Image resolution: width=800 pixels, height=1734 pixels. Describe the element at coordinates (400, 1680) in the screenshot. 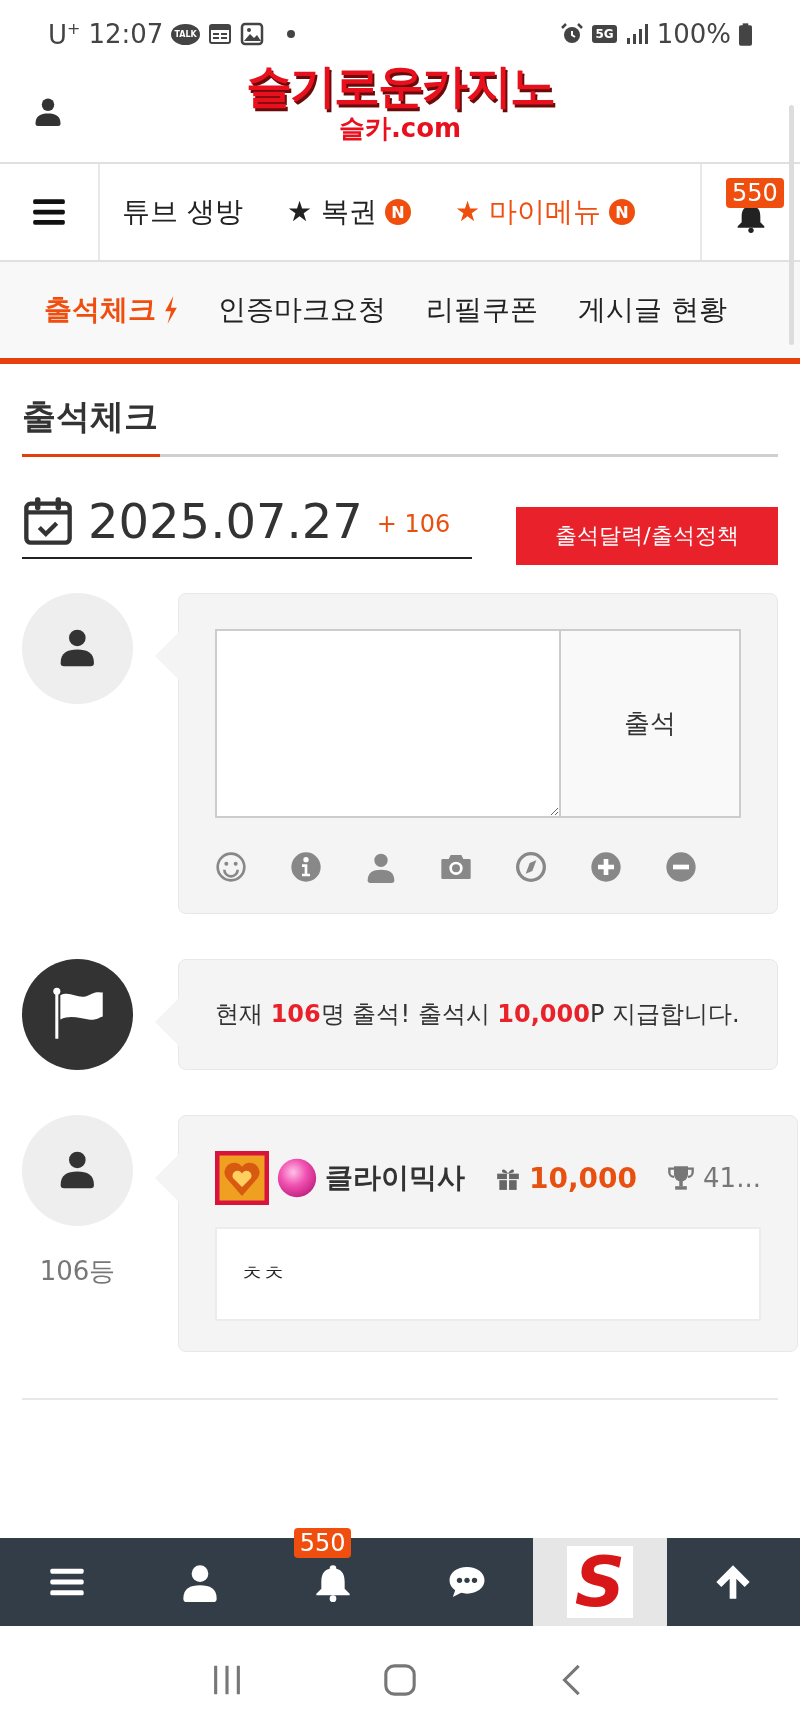

I see `home-icon` at that location.